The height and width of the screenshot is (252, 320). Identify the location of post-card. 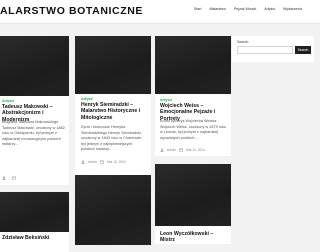
(113, 210).